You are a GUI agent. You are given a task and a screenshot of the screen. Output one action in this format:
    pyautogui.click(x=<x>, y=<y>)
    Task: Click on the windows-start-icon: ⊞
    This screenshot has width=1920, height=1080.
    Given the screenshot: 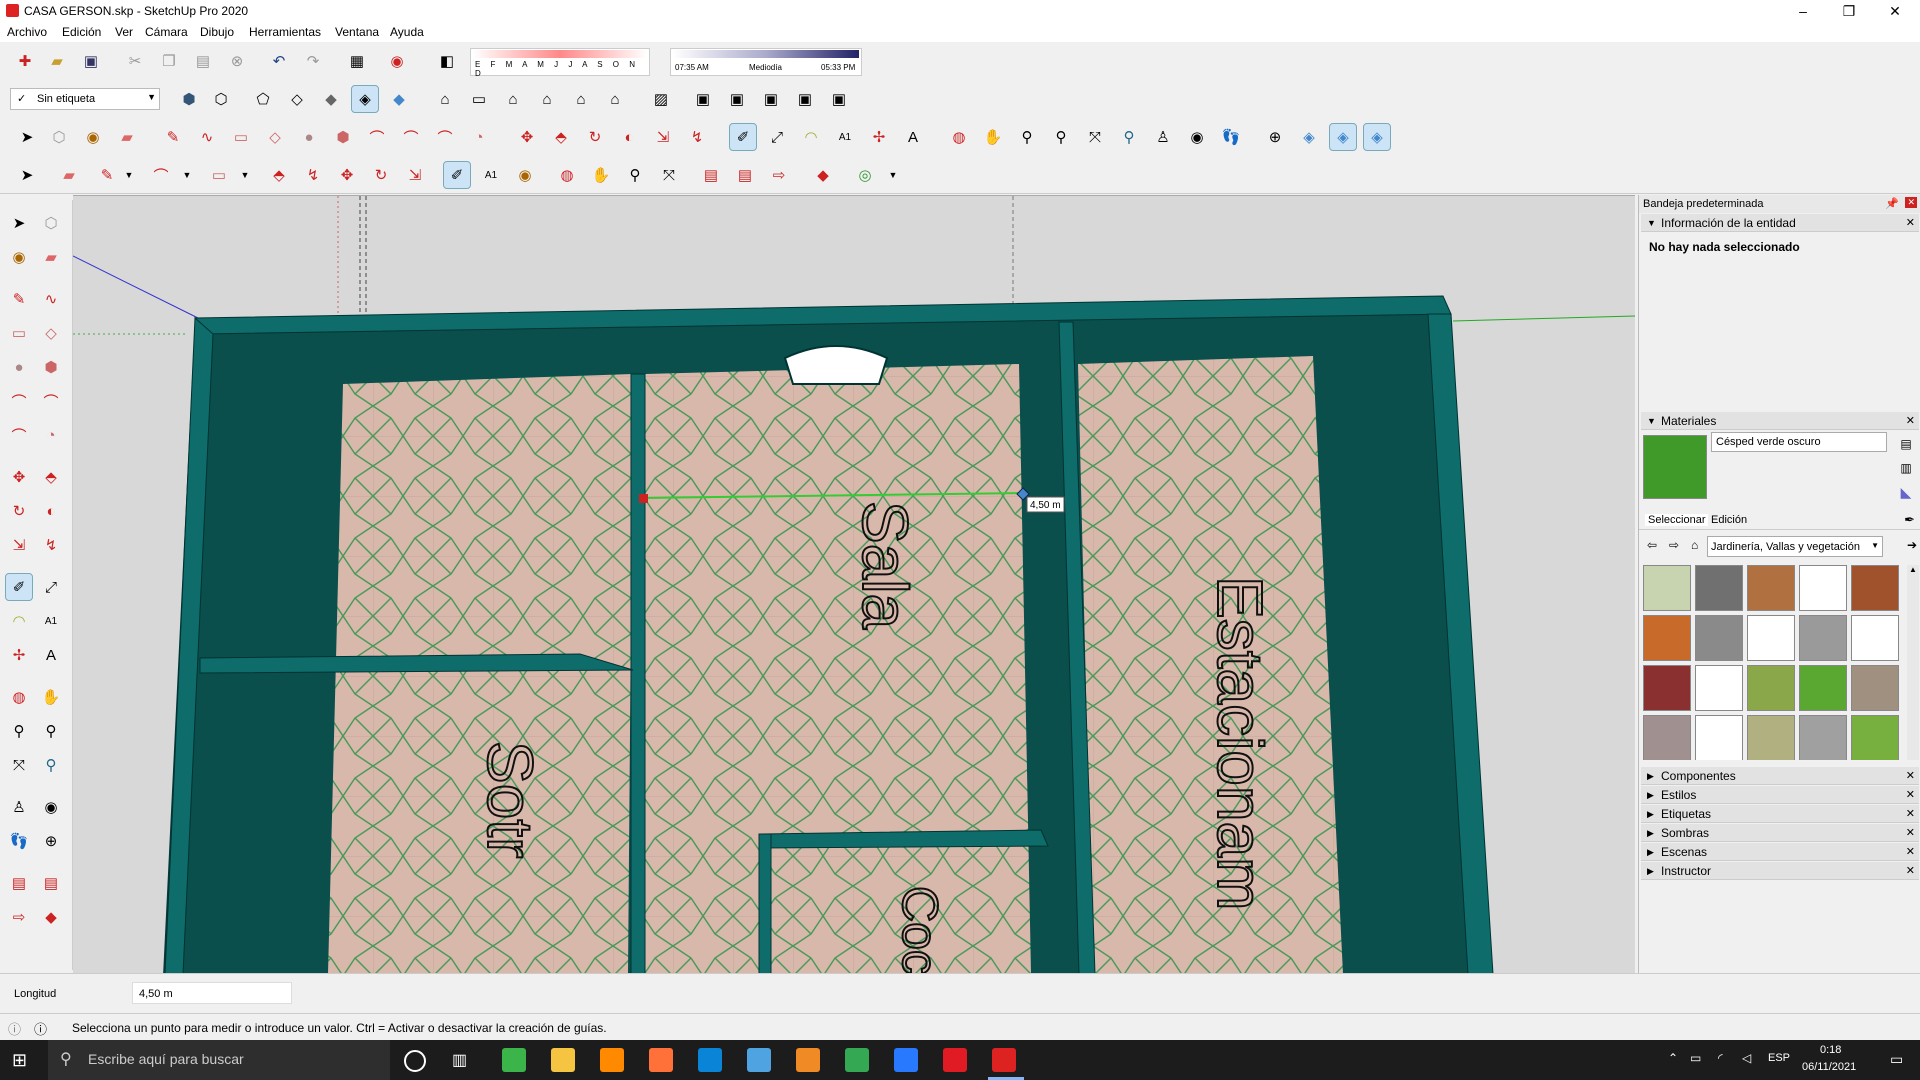 What is the action you would take?
    pyautogui.click(x=22, y=1060)
    